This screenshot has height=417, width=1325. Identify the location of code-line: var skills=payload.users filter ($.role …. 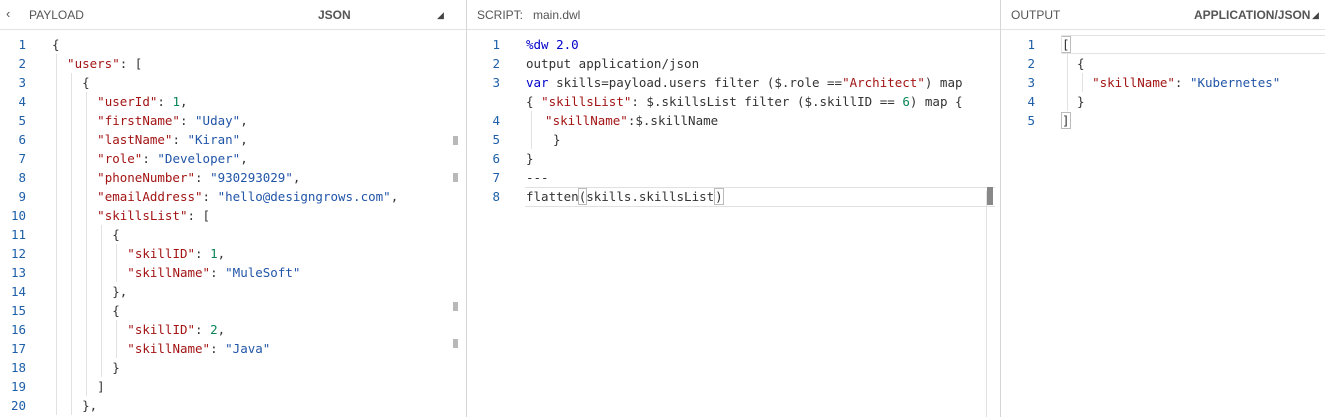
(744, 82).